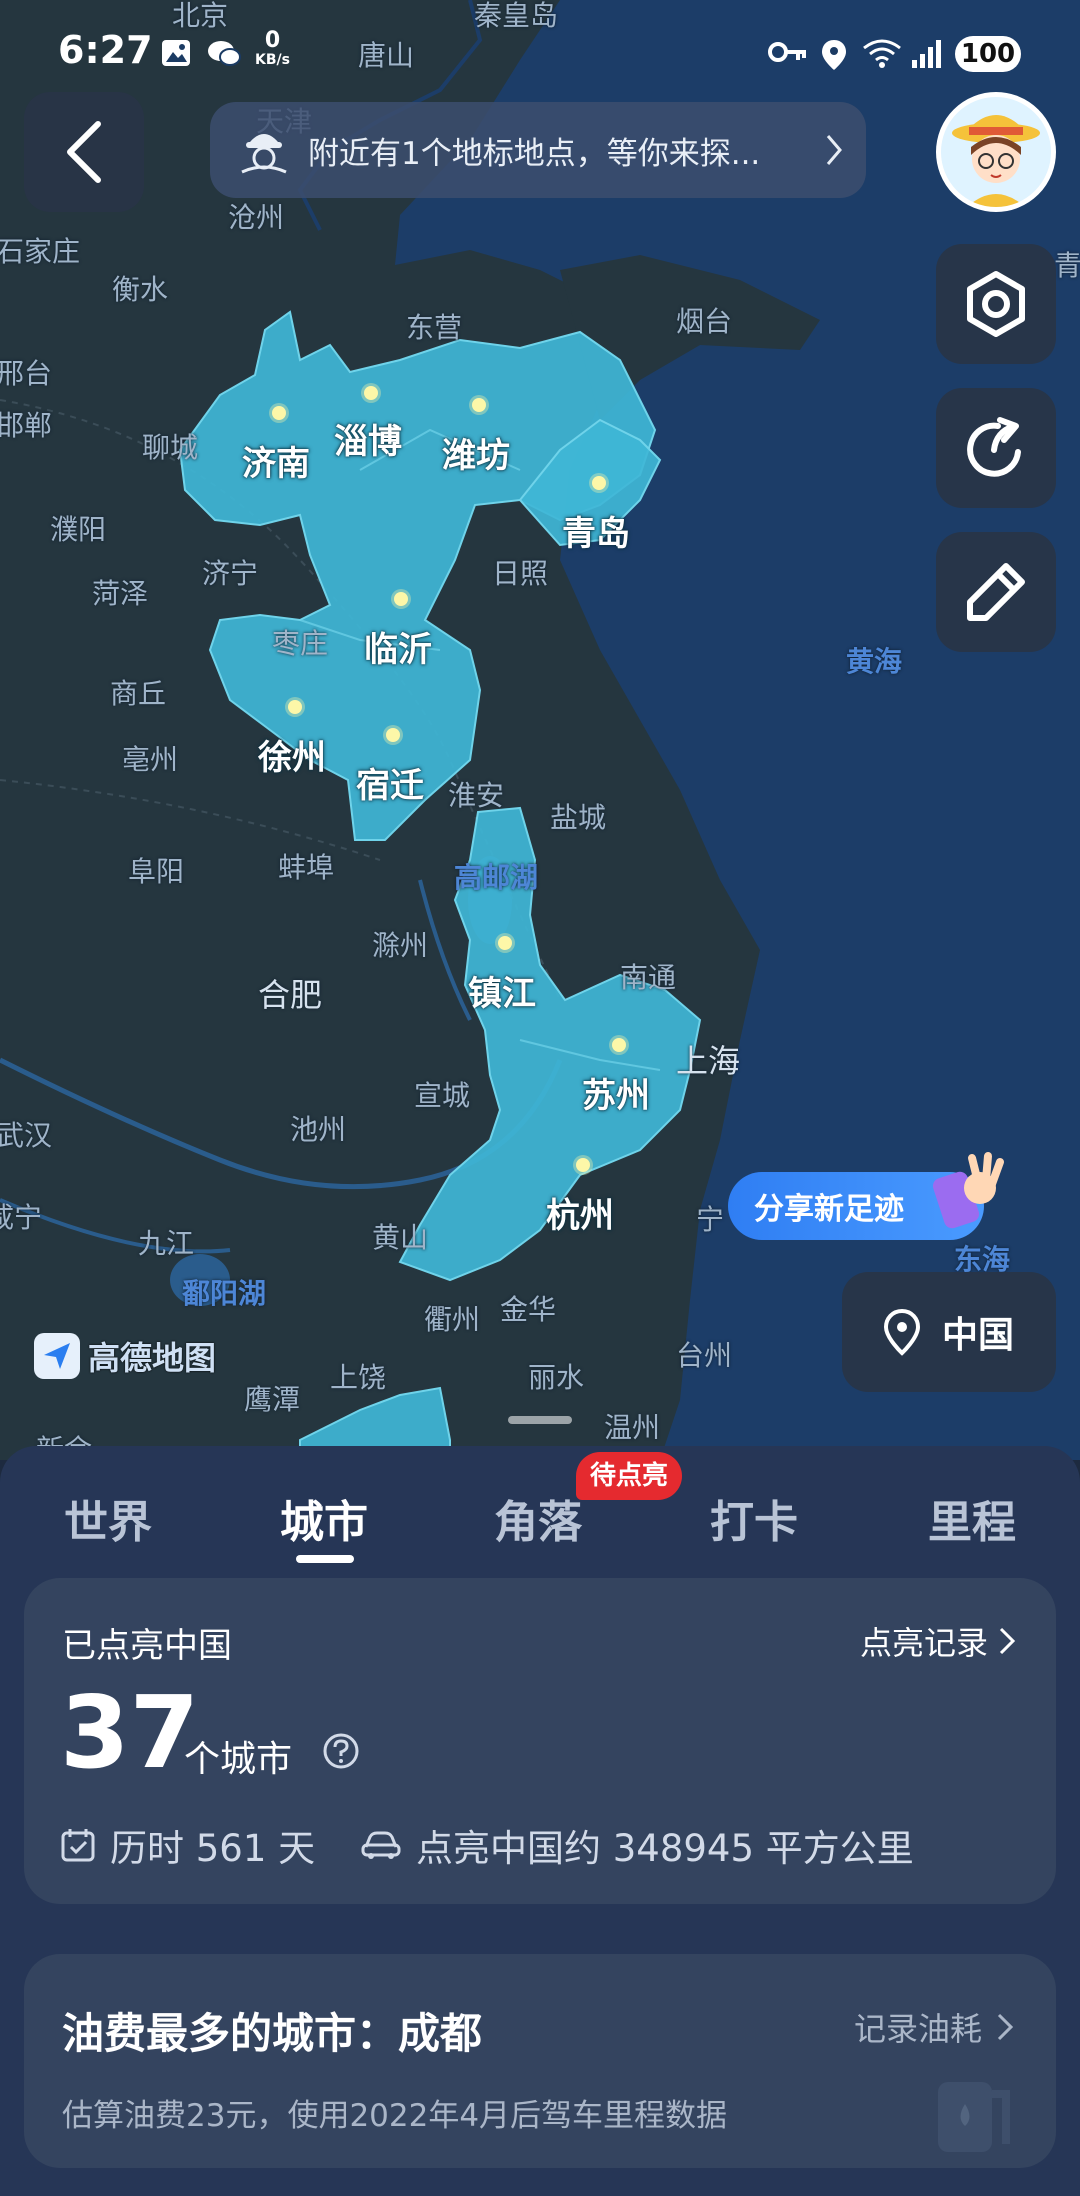  I want to click on map-label: 武汉, so click(26, 1135).